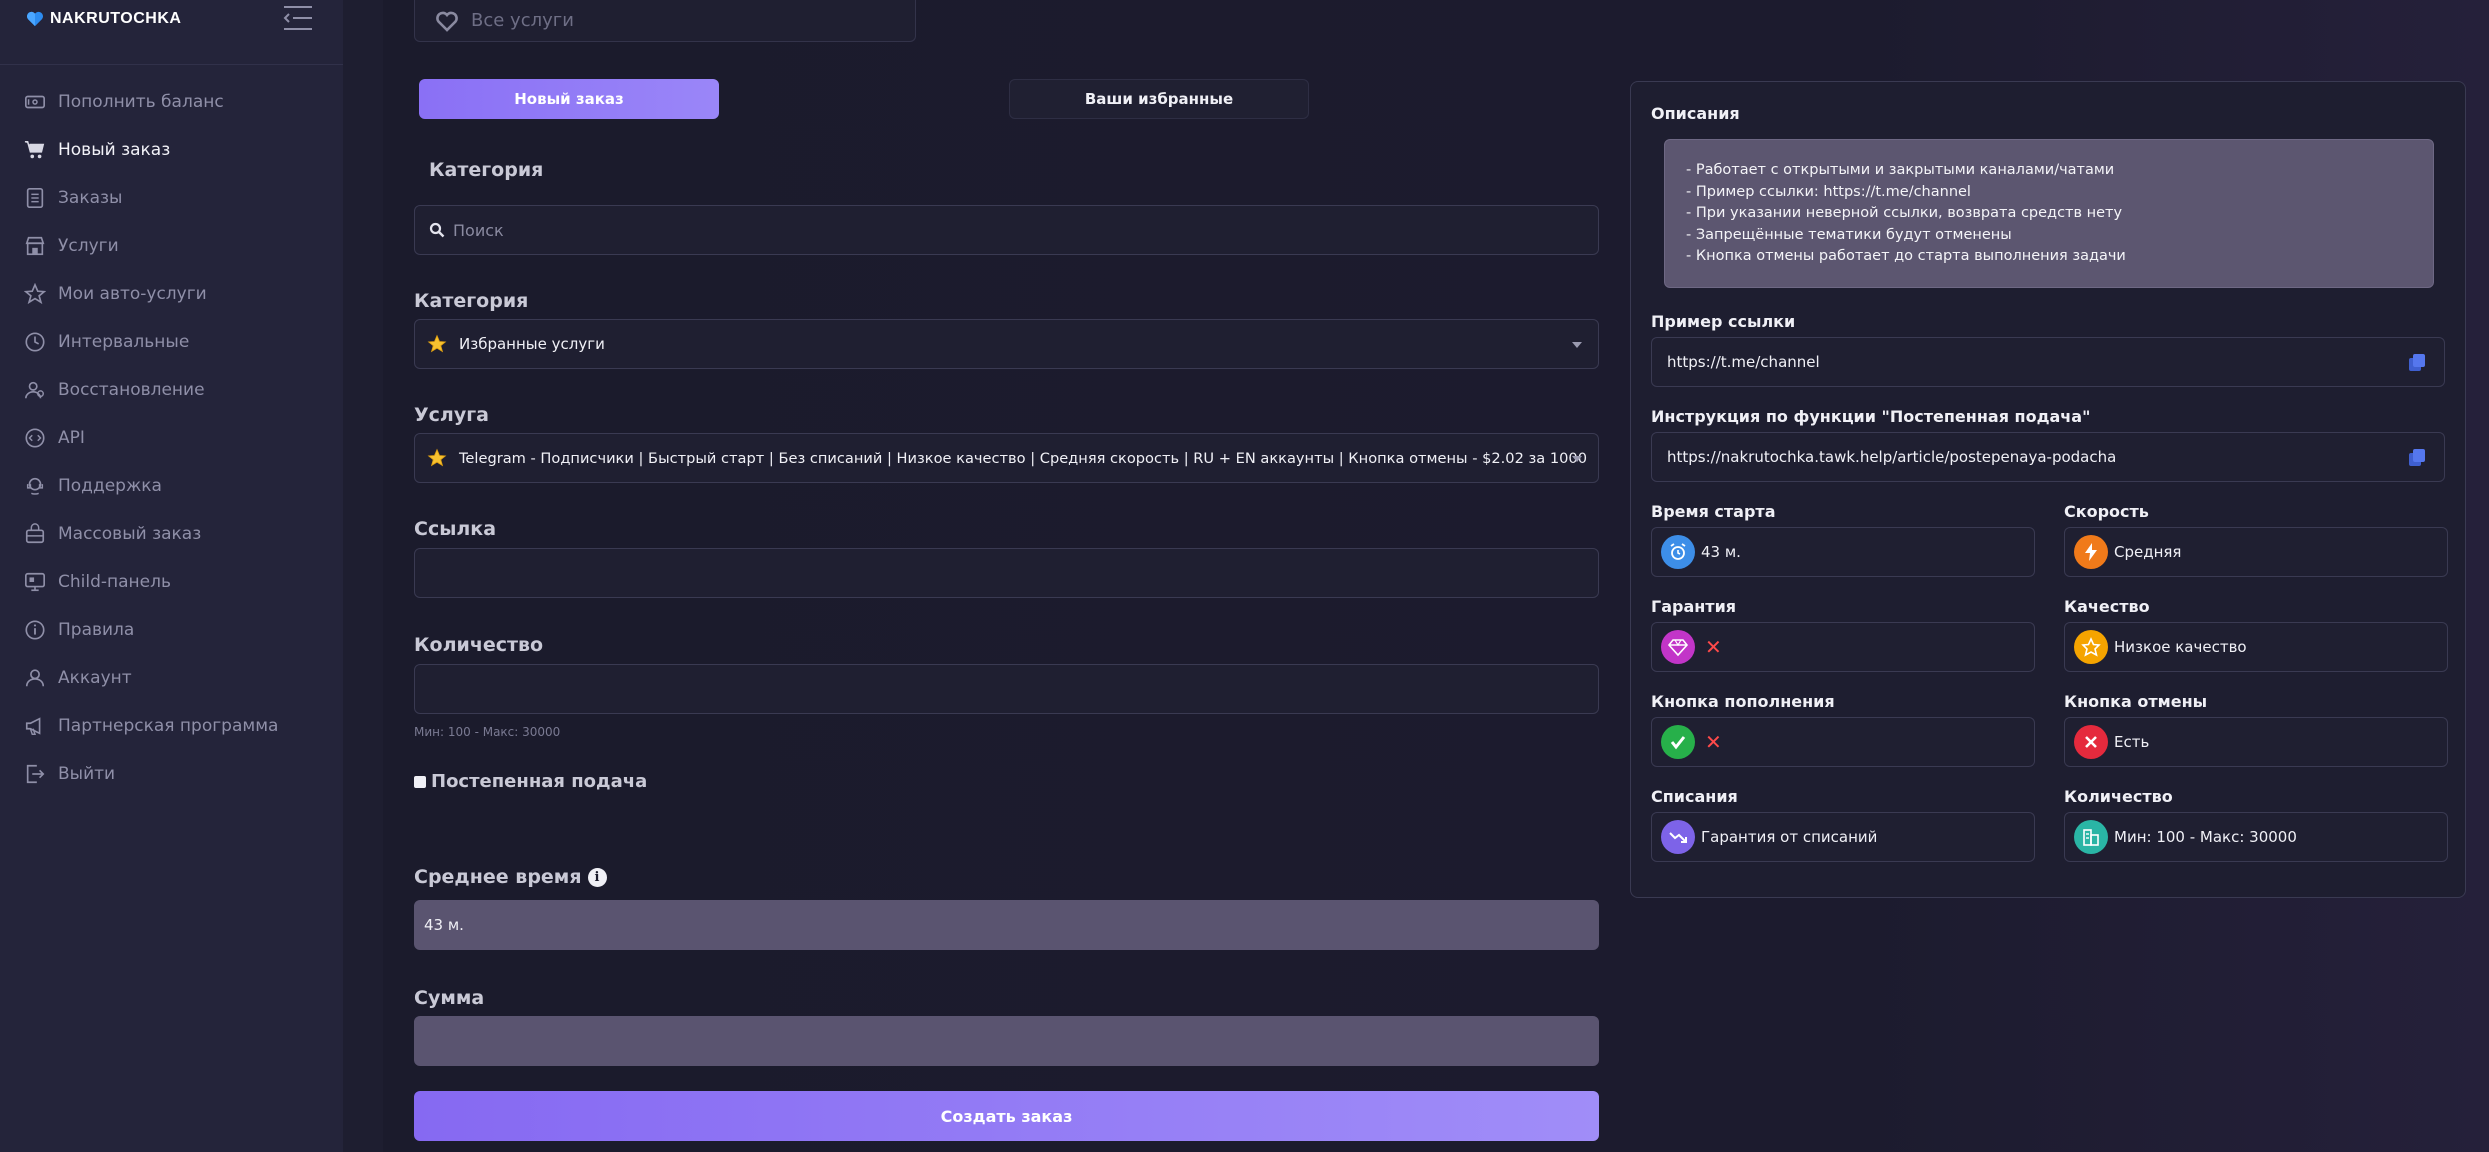 This screenshot has height=1152, width=2489. What do you see at coordinates (2136, 701) in the screenshot?
I see `cancel-button-label: Кнопка отмены` at bounding box center [2136, 701].